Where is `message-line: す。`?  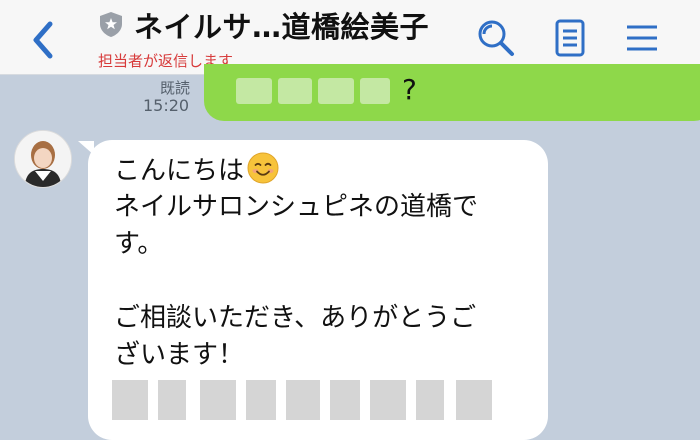
message-line: す。 is located at coordinates (139, 244).